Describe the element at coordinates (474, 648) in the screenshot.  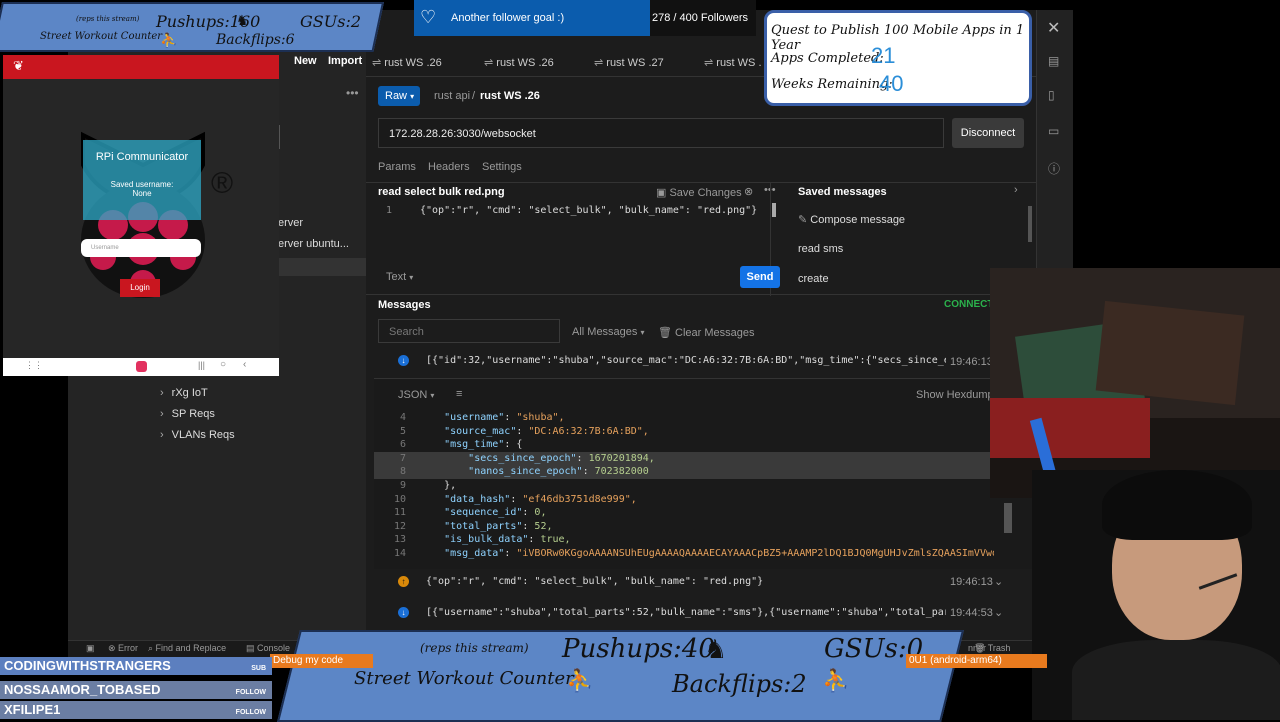
I see `reps-caption: (reps this stream)` at that location.